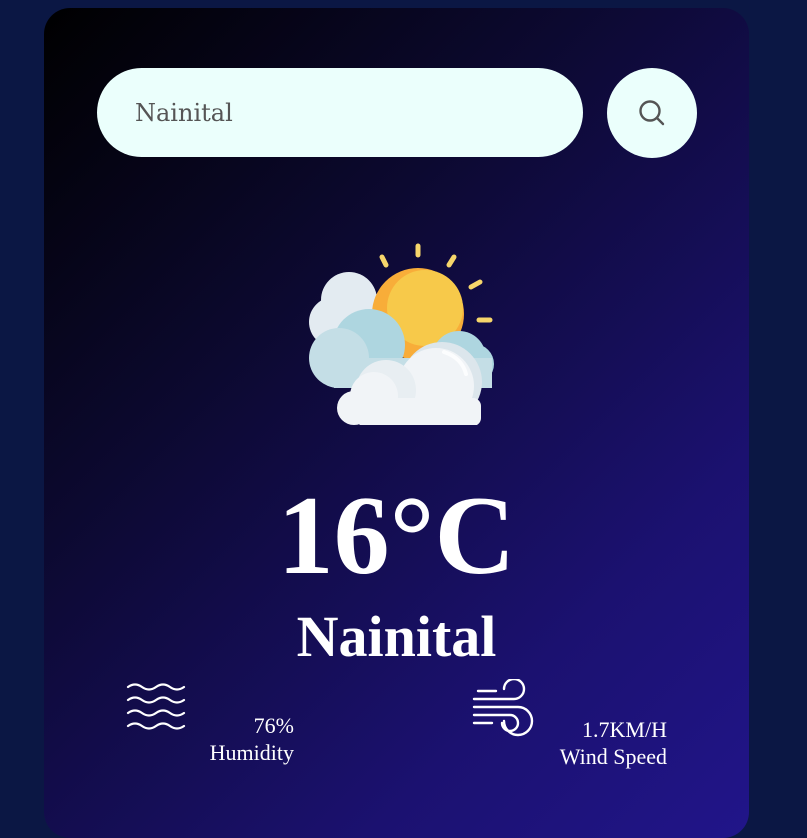  Describe the element at coordinates (340, 112) in the screenshot. I see `search-input` at that location.